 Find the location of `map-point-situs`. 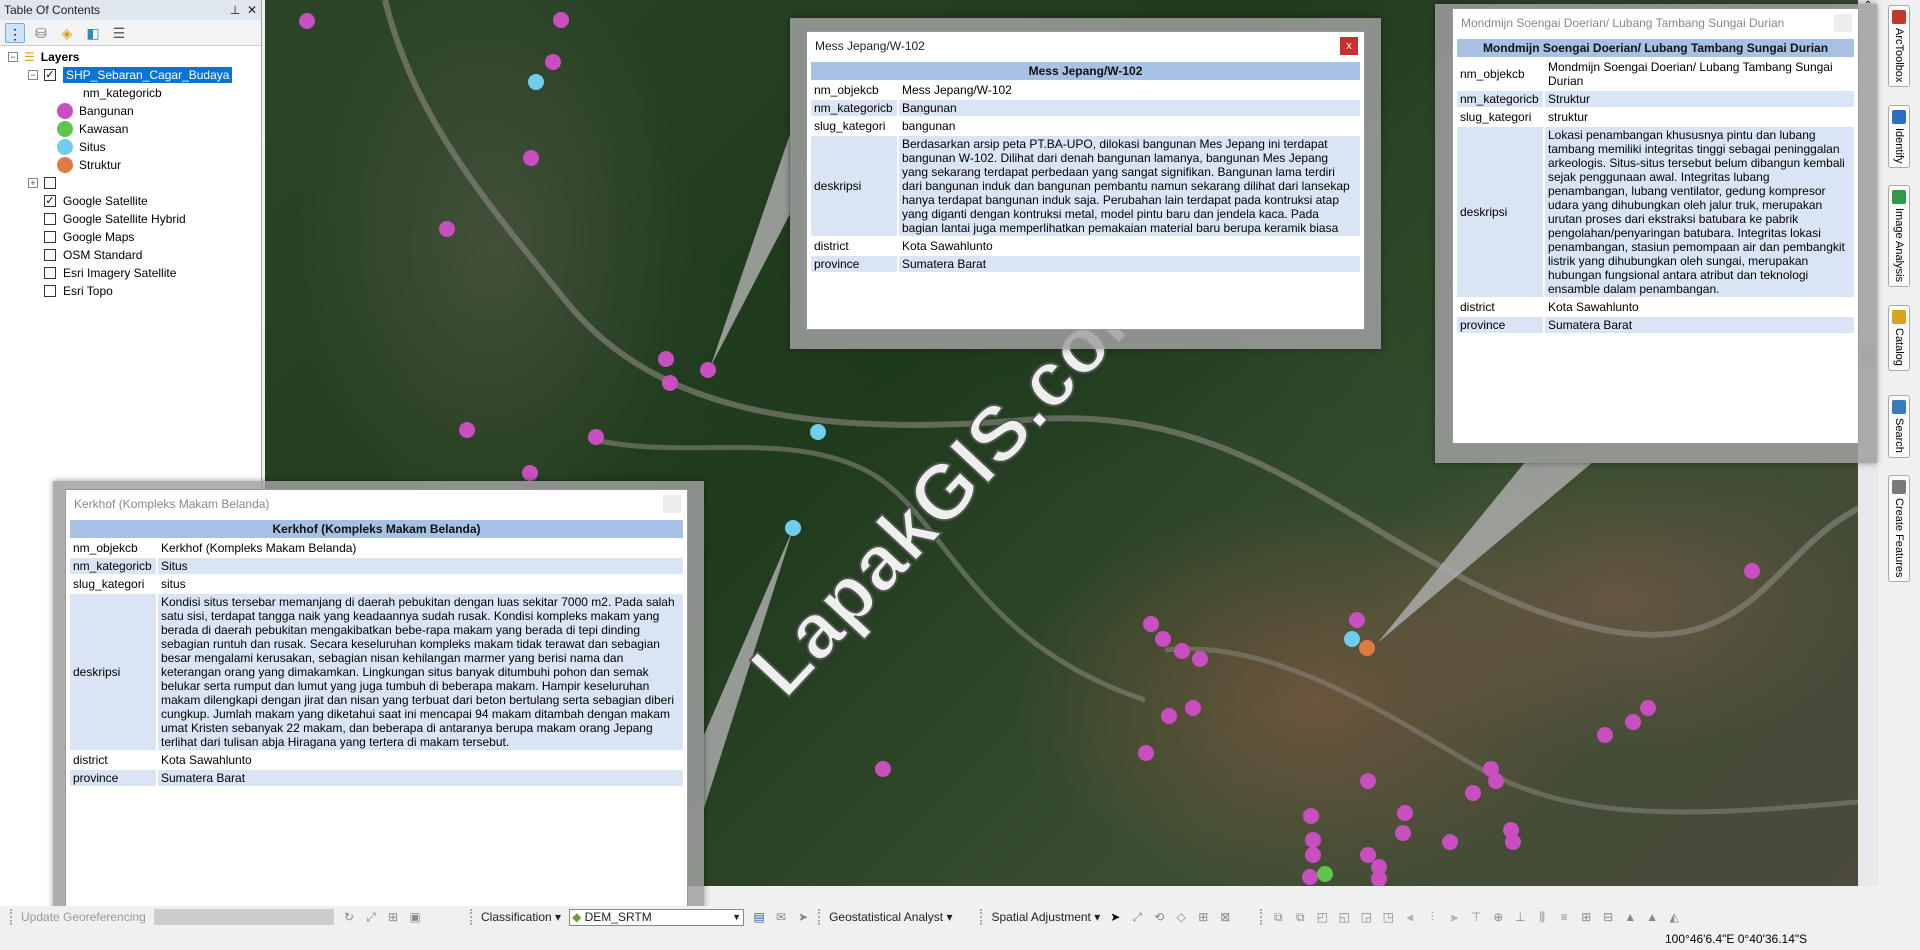

map-point-situs is located at coordinates (1351, 639).